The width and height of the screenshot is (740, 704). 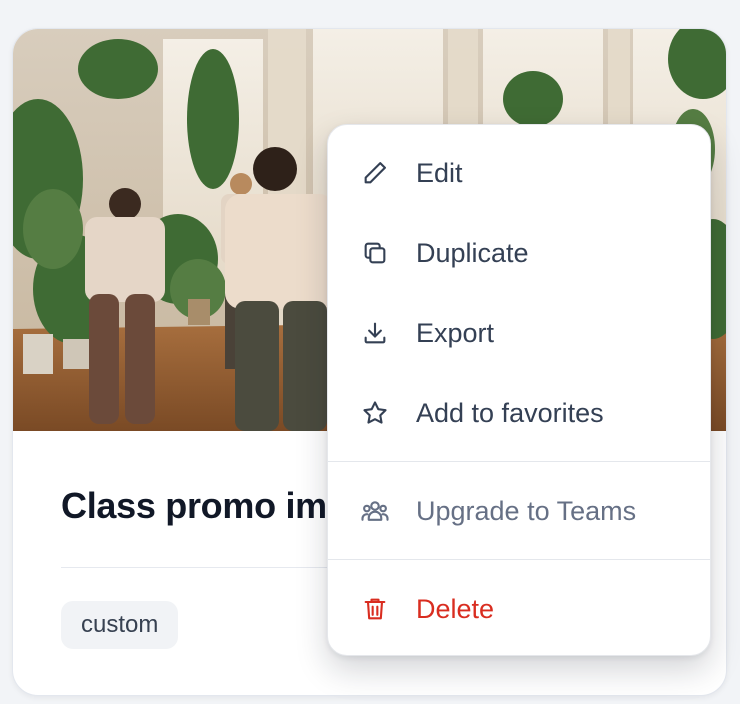 I want to click on menu-item-label: Delete, so click(x=455, y=608).